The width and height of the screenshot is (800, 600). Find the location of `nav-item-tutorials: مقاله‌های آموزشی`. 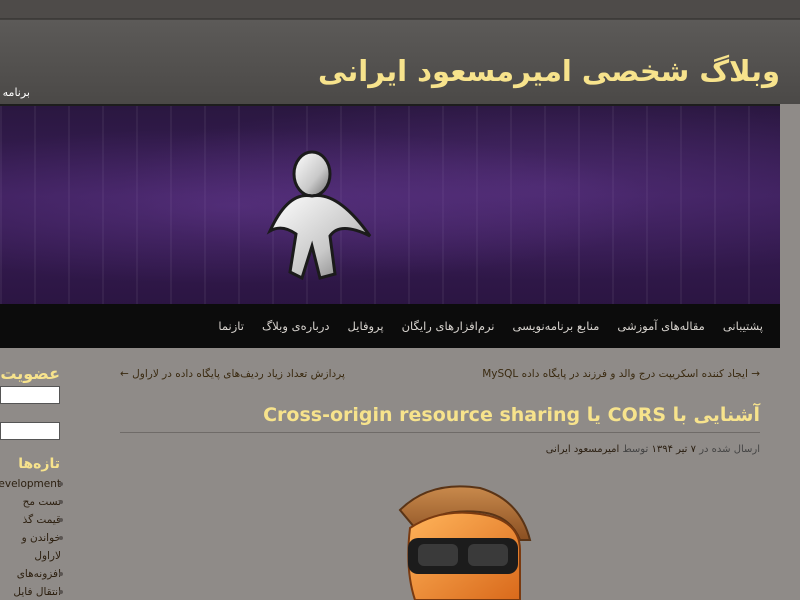

nav-item-tutorials: مقاله‌های آموزشی is located at coordinates (660, 326).